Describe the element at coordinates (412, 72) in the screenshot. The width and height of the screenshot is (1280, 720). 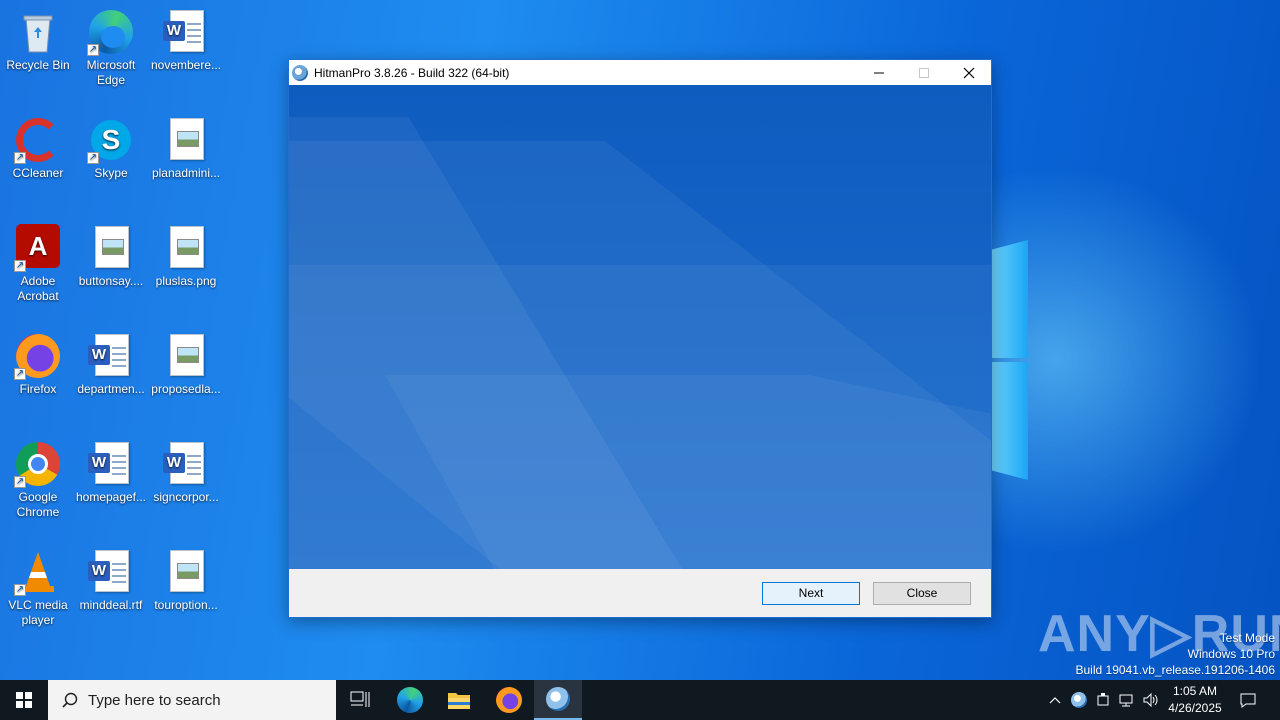
I see `window-title: HitmanPro 3.8.26 - Build 322 (64-bit)` at that location.